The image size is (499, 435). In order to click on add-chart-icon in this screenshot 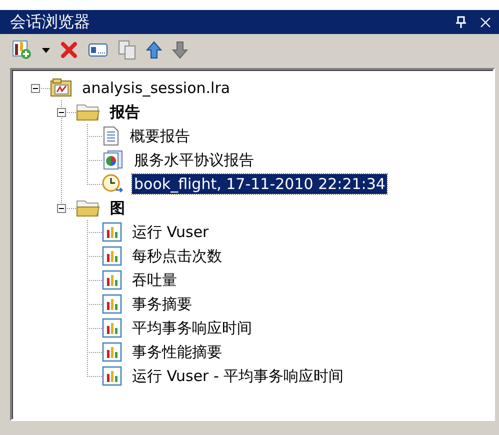, I will do `click(22, 50)`.